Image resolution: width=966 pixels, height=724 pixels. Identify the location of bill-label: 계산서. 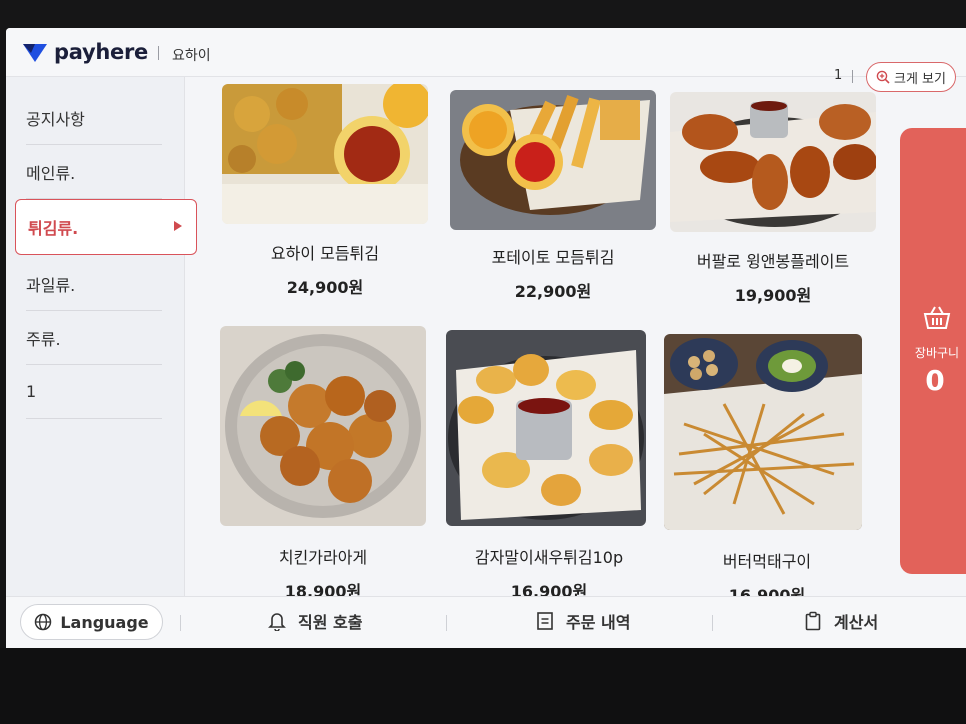
(856, 622).